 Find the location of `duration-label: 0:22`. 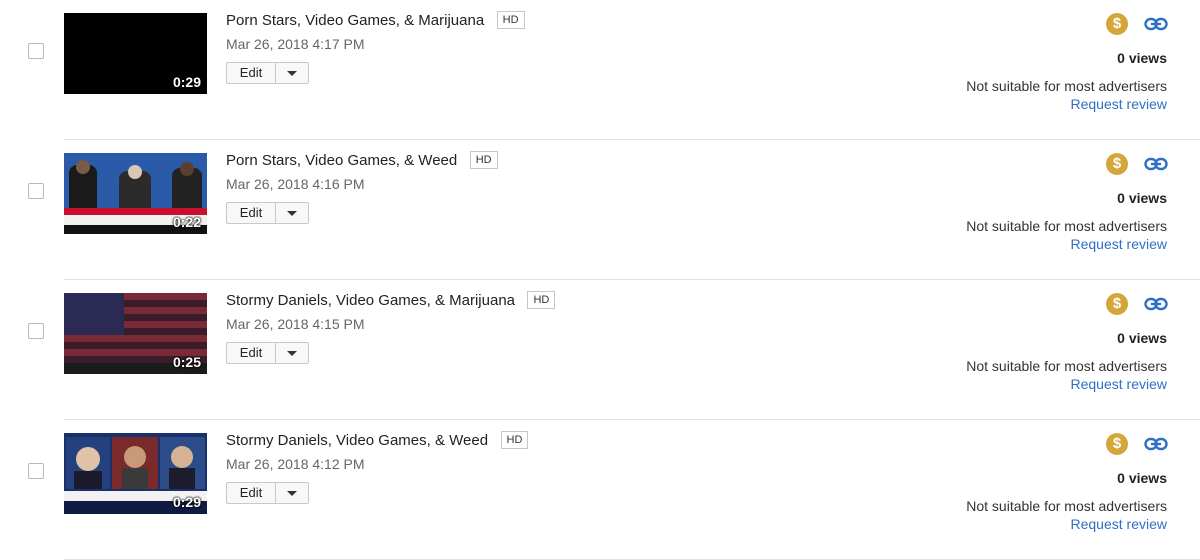

duration-label: 0:22 is located at coordinates (186, 222).